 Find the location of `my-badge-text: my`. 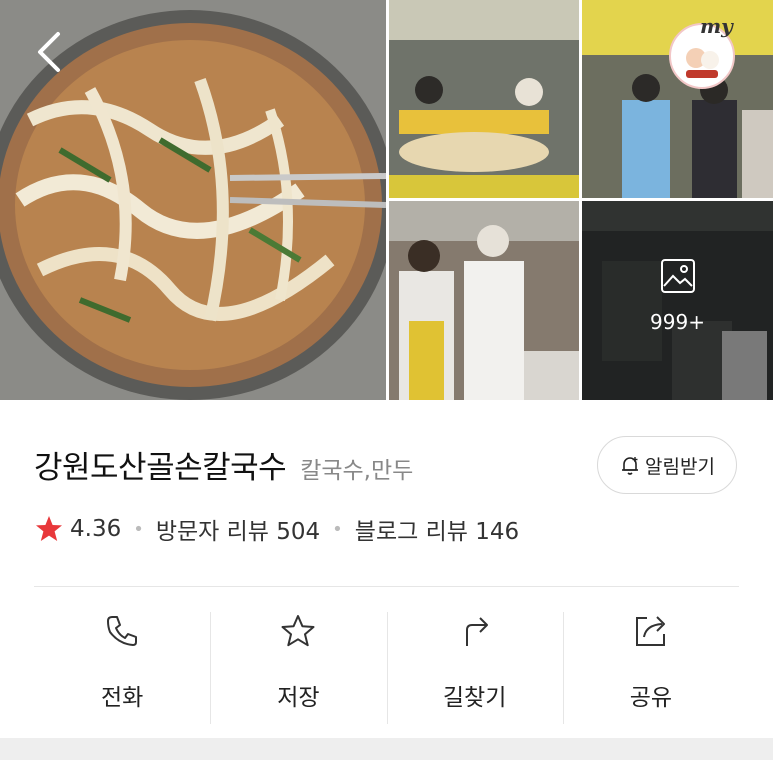

my-badge-text: my is located at coordinates (716, 26).